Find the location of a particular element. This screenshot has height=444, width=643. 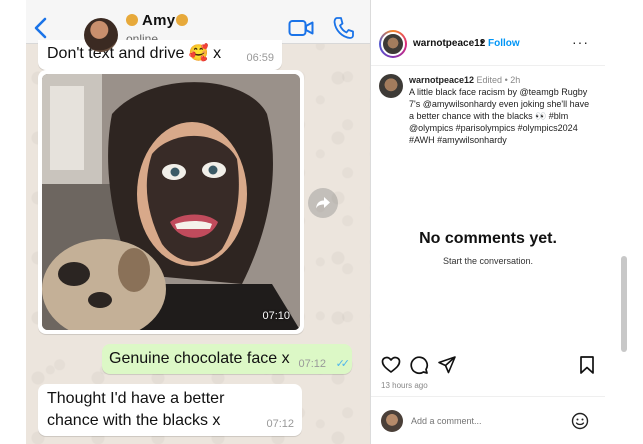

message-bubble-outgoing: Genuine chocolate face x 07:12 ✓✓ is located at coordinates (227, 359).